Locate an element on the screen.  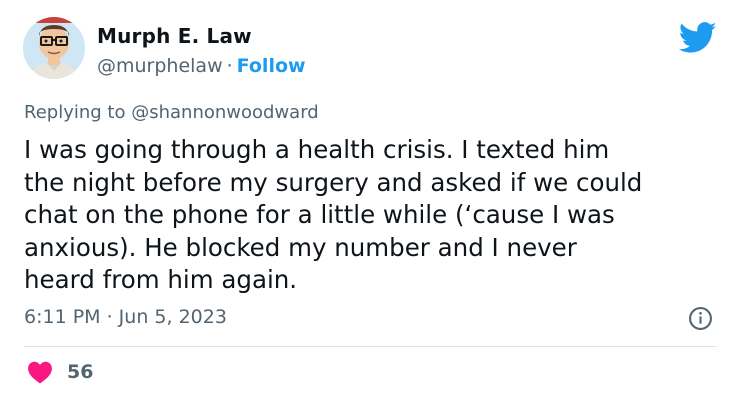
author-name: Murph E. Law is located at coordinates (174, 36).